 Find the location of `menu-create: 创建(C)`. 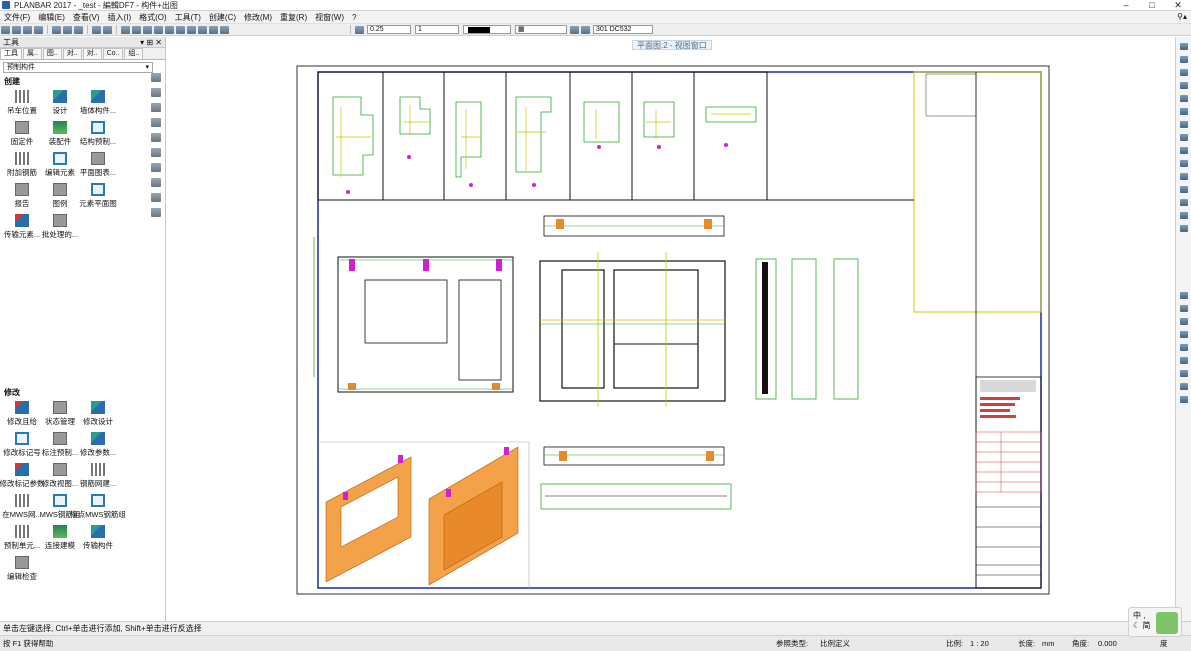

menu-create: 创建(C) is located at coordinates (222, 17).